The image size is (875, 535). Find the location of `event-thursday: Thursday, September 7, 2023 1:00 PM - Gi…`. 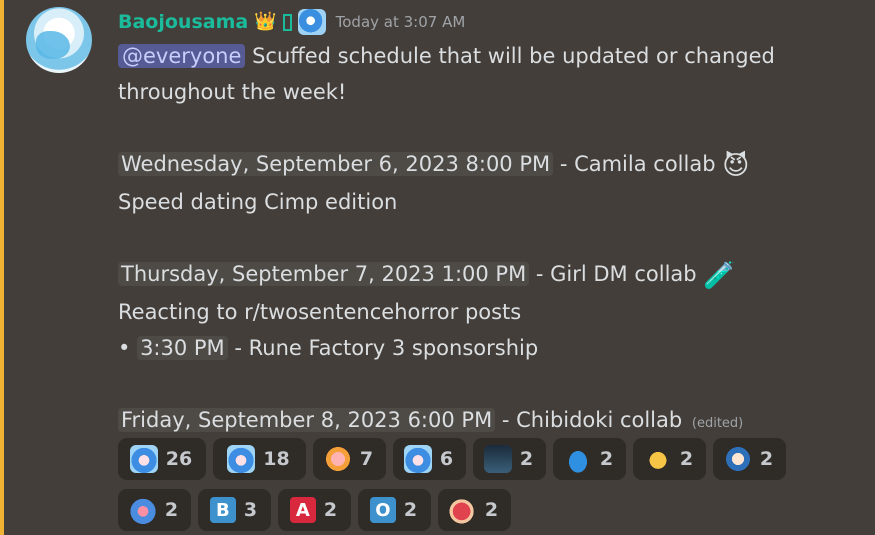

event-thursday: Thursday, September 7, 2023 1:00 PM - Gi… is located at coordinates (490, 275).